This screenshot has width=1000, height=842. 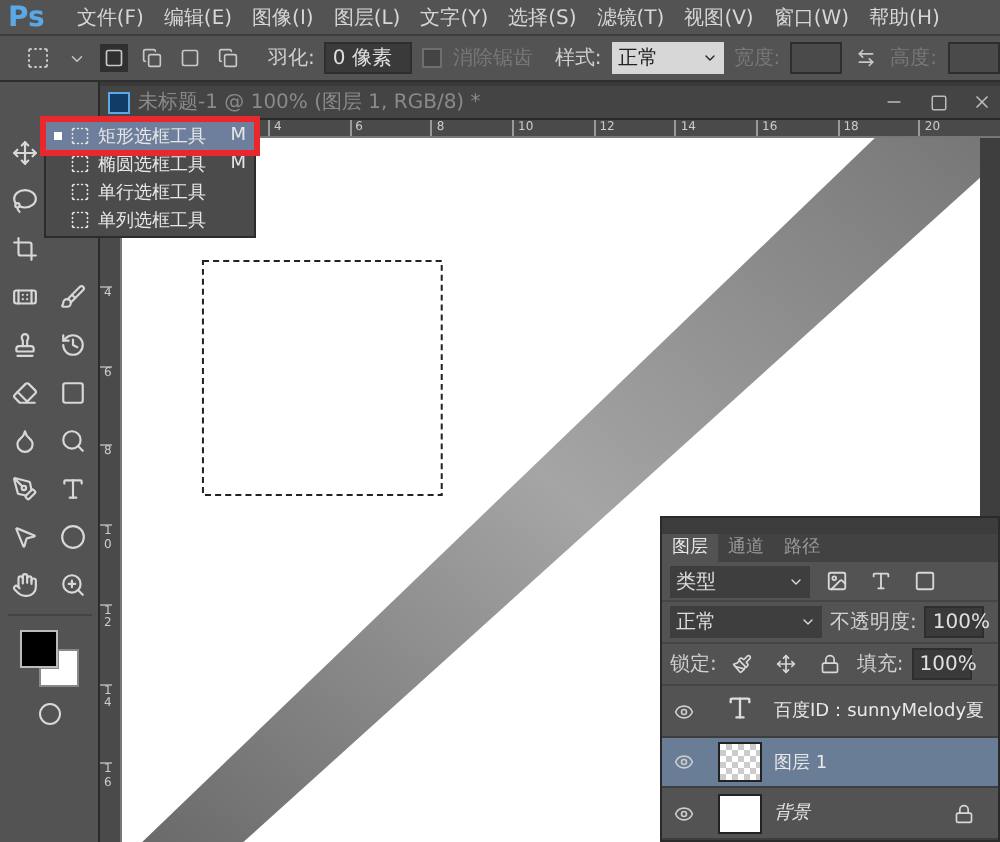 I want to click on fill-input: 100%, so click(x=941, y=664).